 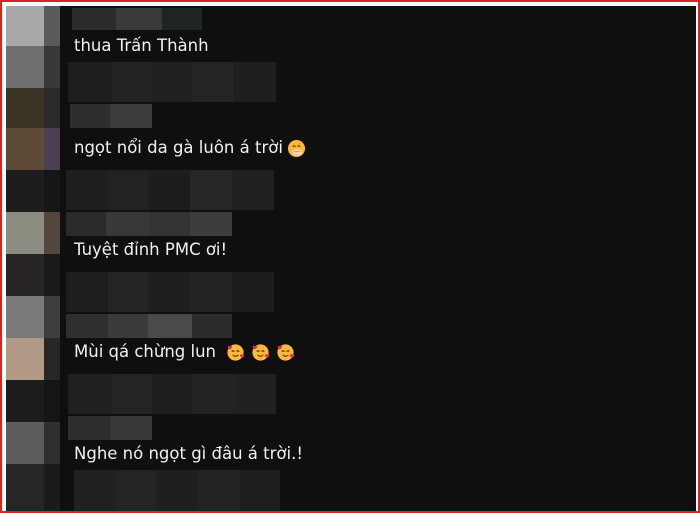 I want to click on comment-text: Tuyệt đỉnh PMC ơi!, so click(x=151, y=249).